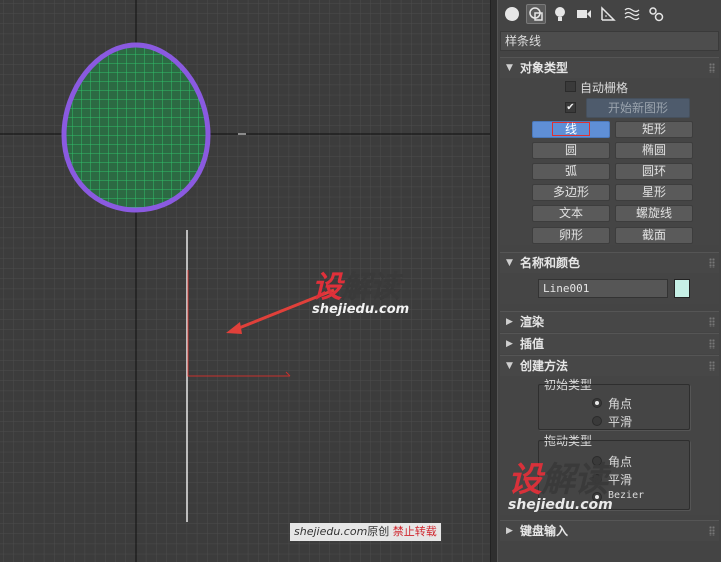 The width and height of the screenshot is (721, 562). Describe the element at coordinates (609, 278) in the screenshot. I see `rollout-name-color: ▼ 名称和颜色 Line001` at that location.